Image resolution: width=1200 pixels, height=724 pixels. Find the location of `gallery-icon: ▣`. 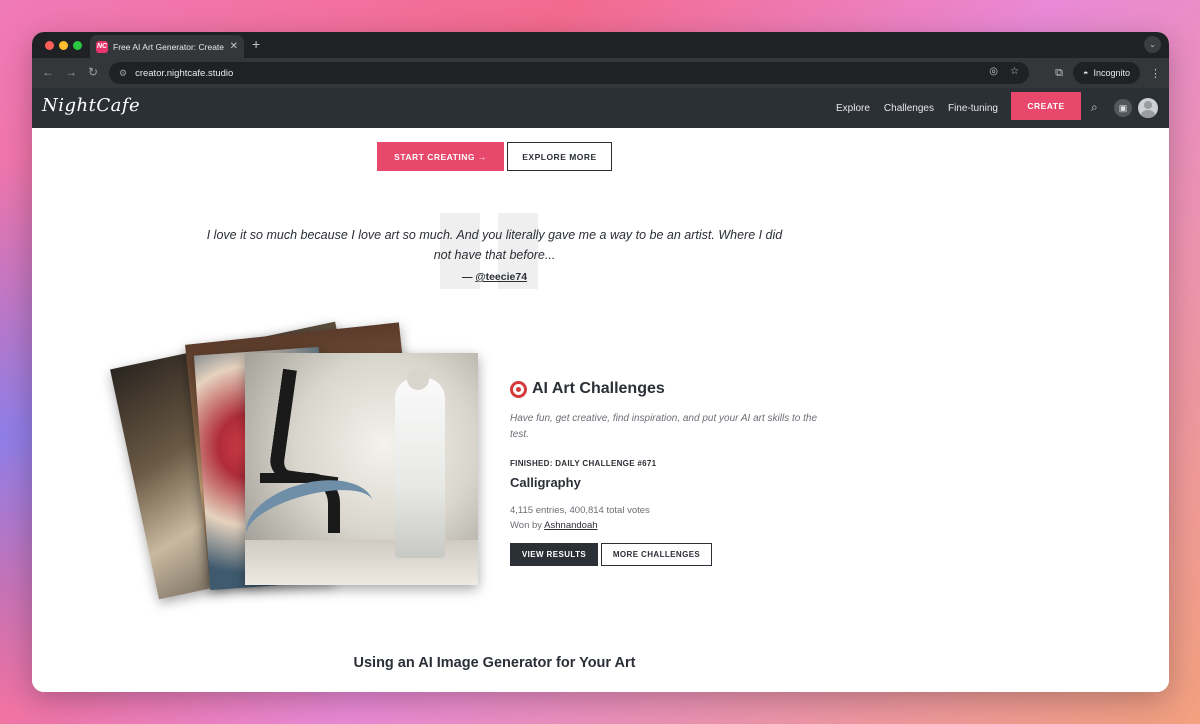

gallery-icon: ▣ is located at coordinates (1123, 108).